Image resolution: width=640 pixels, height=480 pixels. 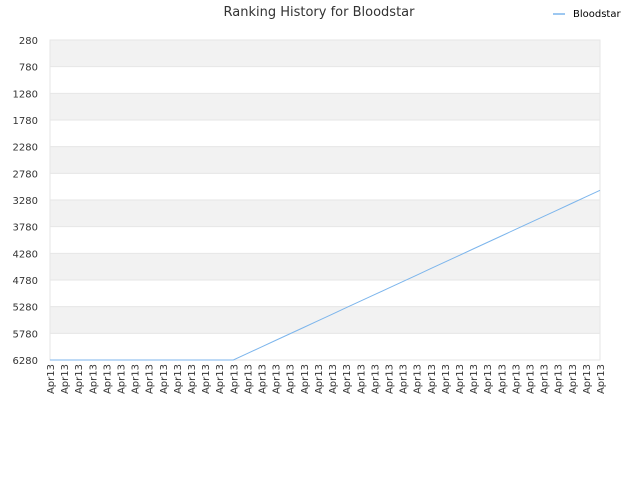 I want to click on y-tick-label: 780, so click(x=28, y=68).